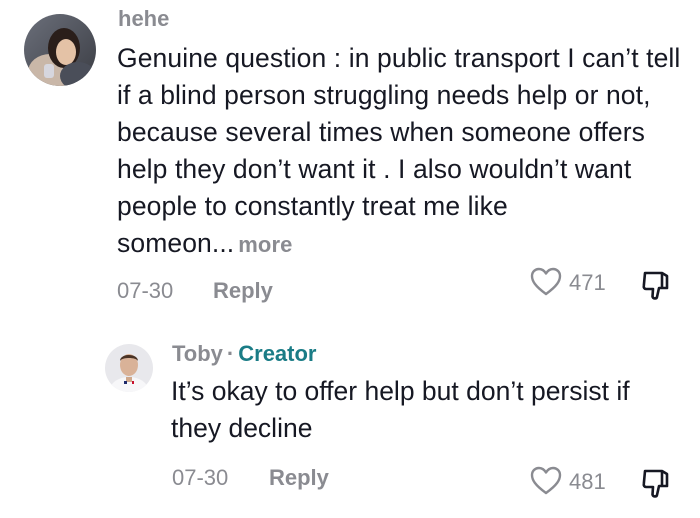 Image resolution: width=700 pixels, height=518 pixels. I want to click on comment-username-line: Toby · Creator, so click(244, 354).